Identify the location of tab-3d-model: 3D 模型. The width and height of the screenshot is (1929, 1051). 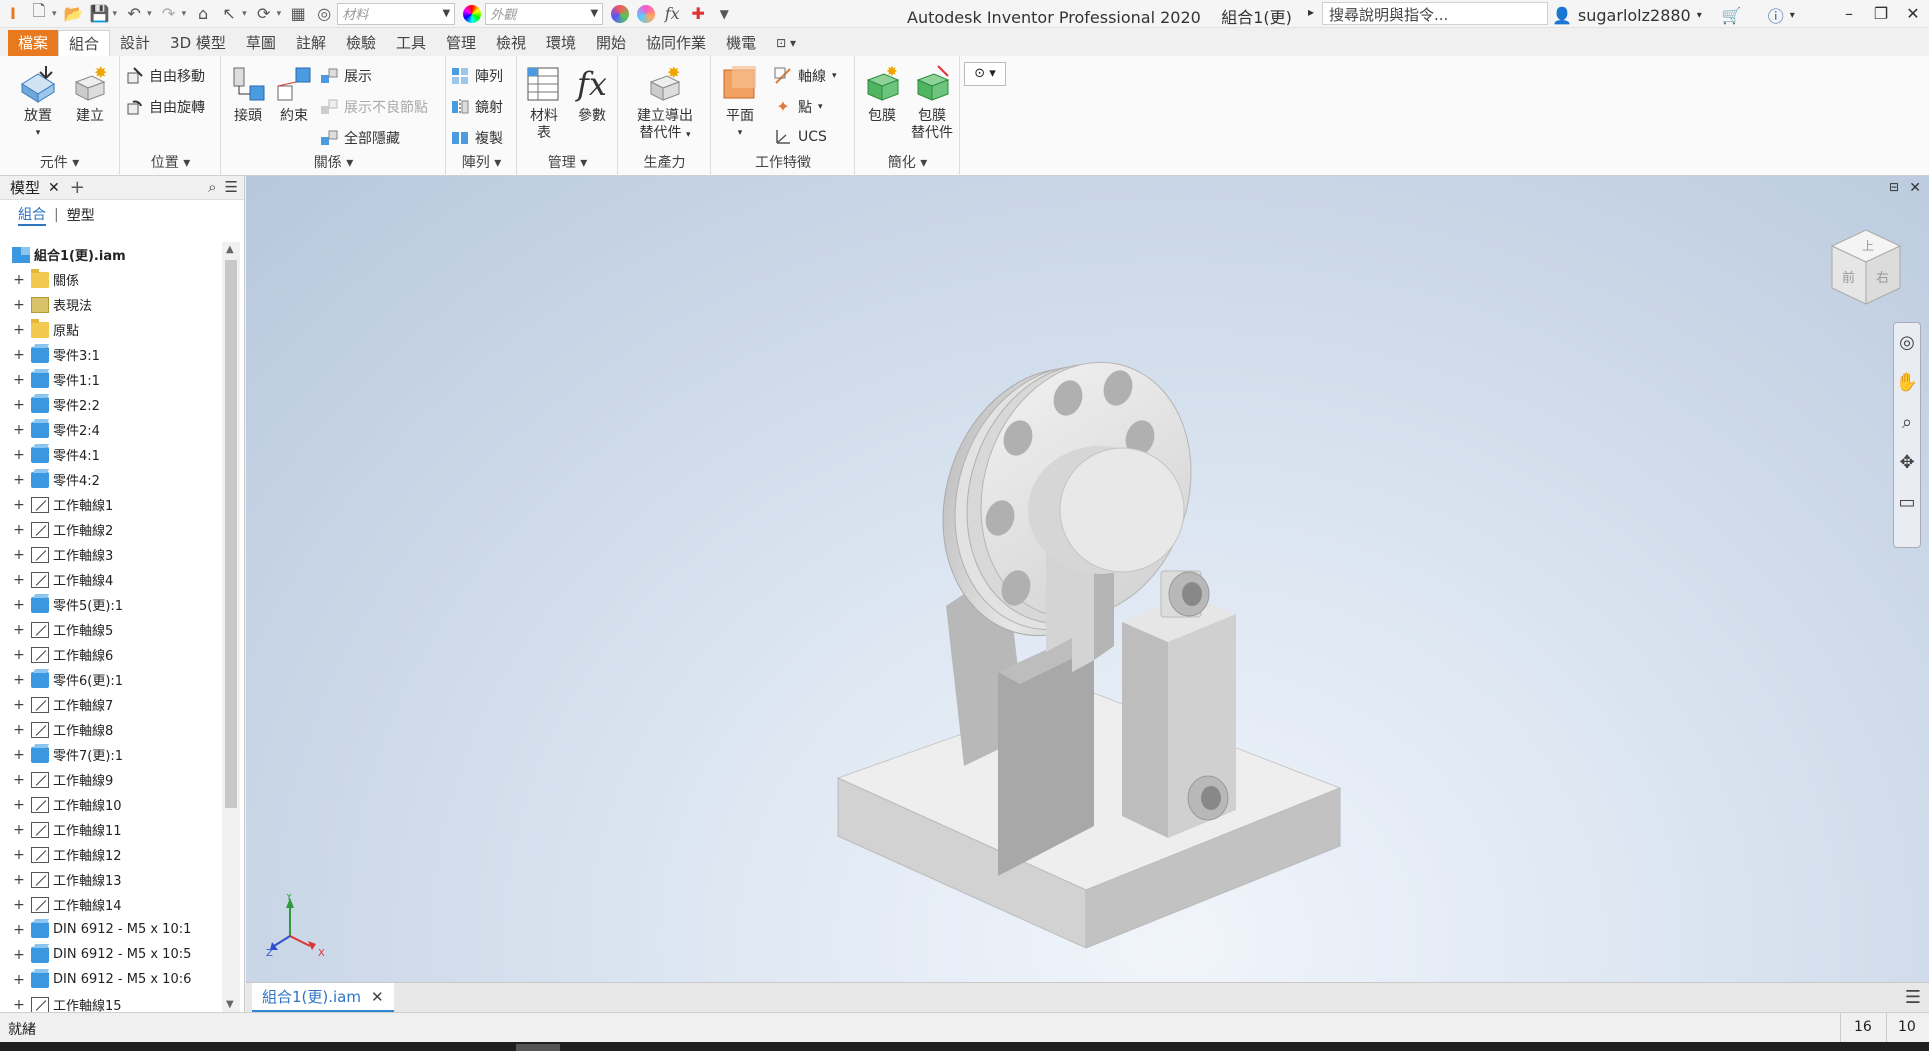
(198, 43).